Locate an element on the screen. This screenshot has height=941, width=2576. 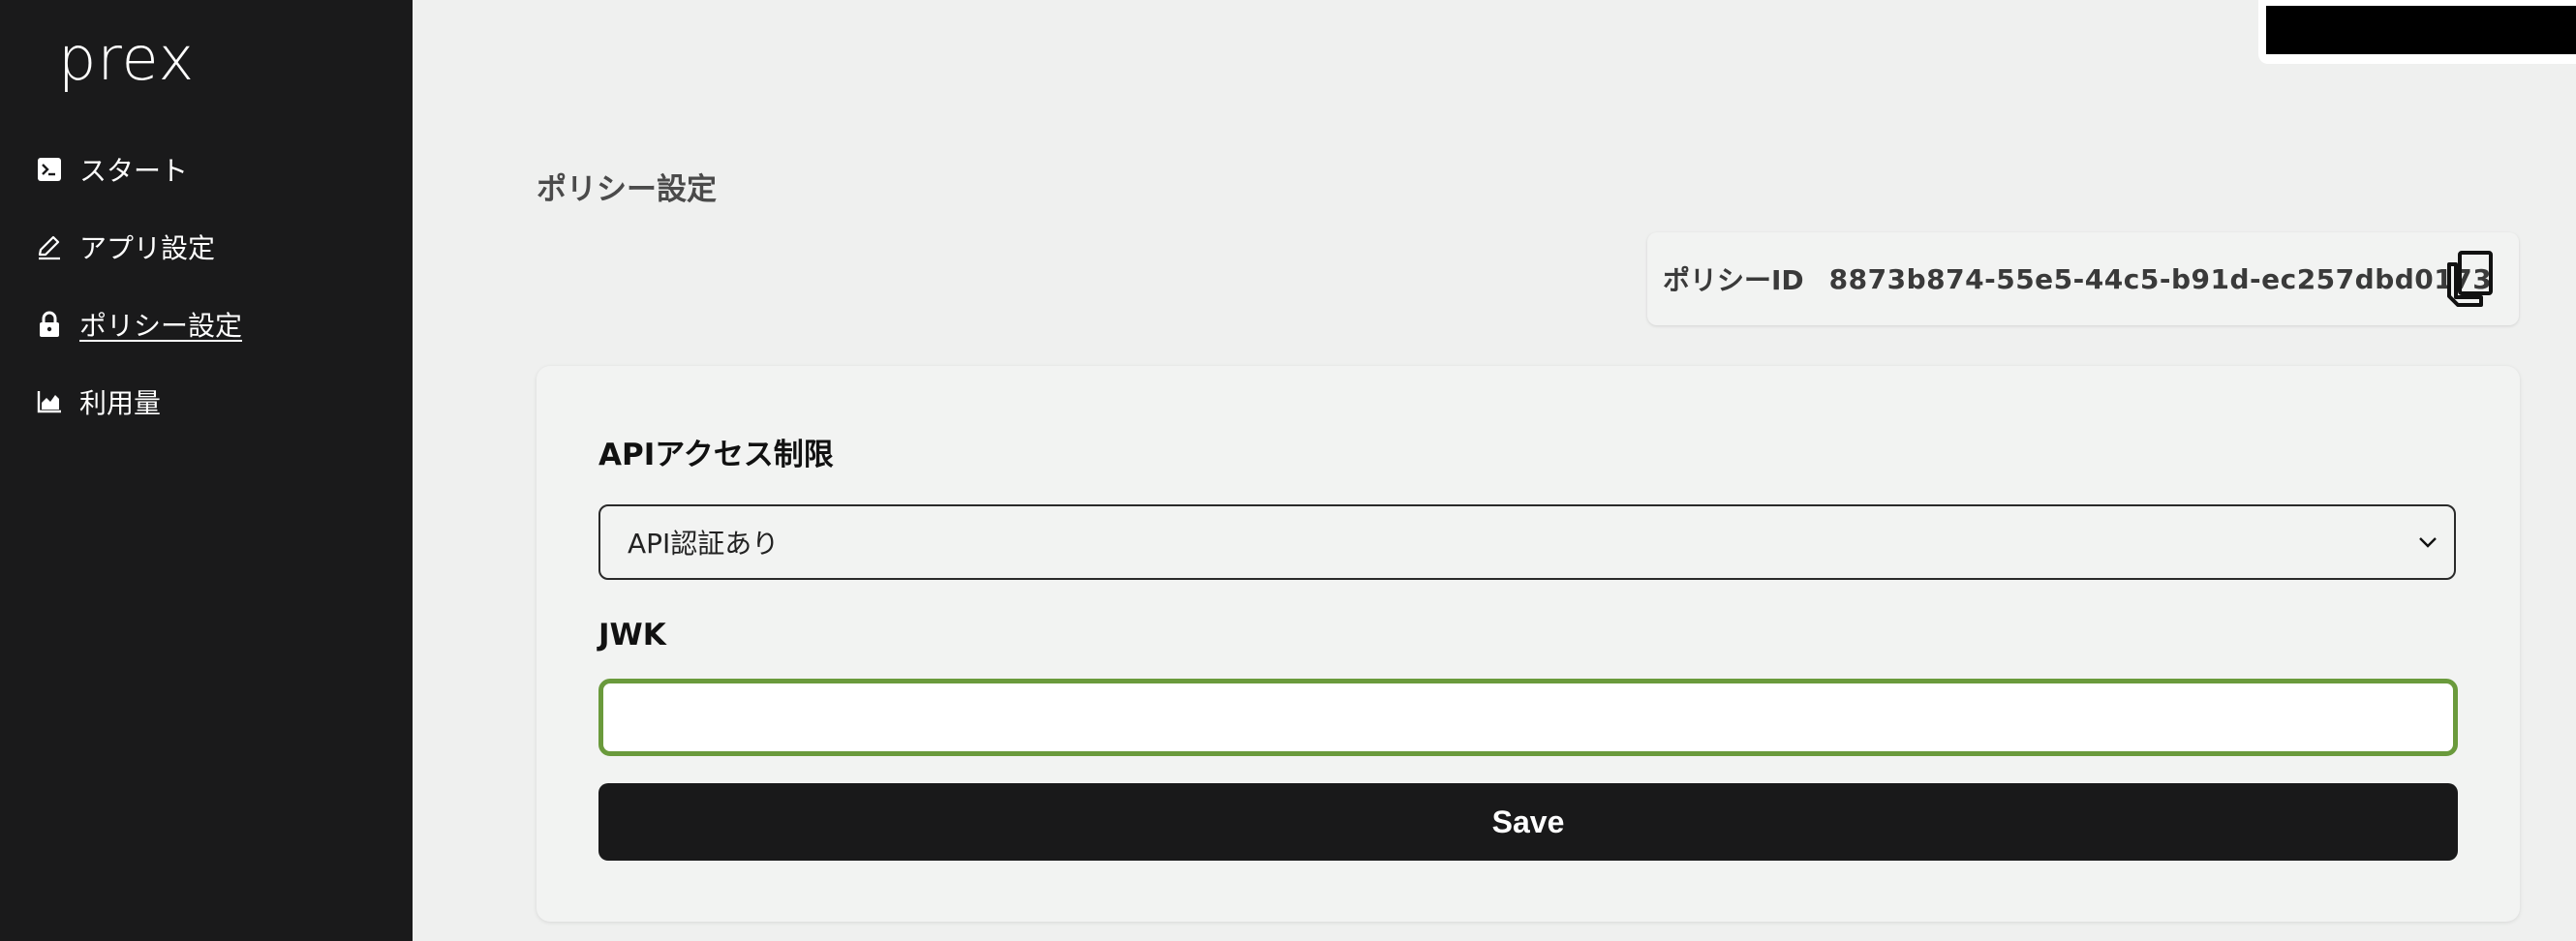
account-menu is located at coordinates (2417, 32).